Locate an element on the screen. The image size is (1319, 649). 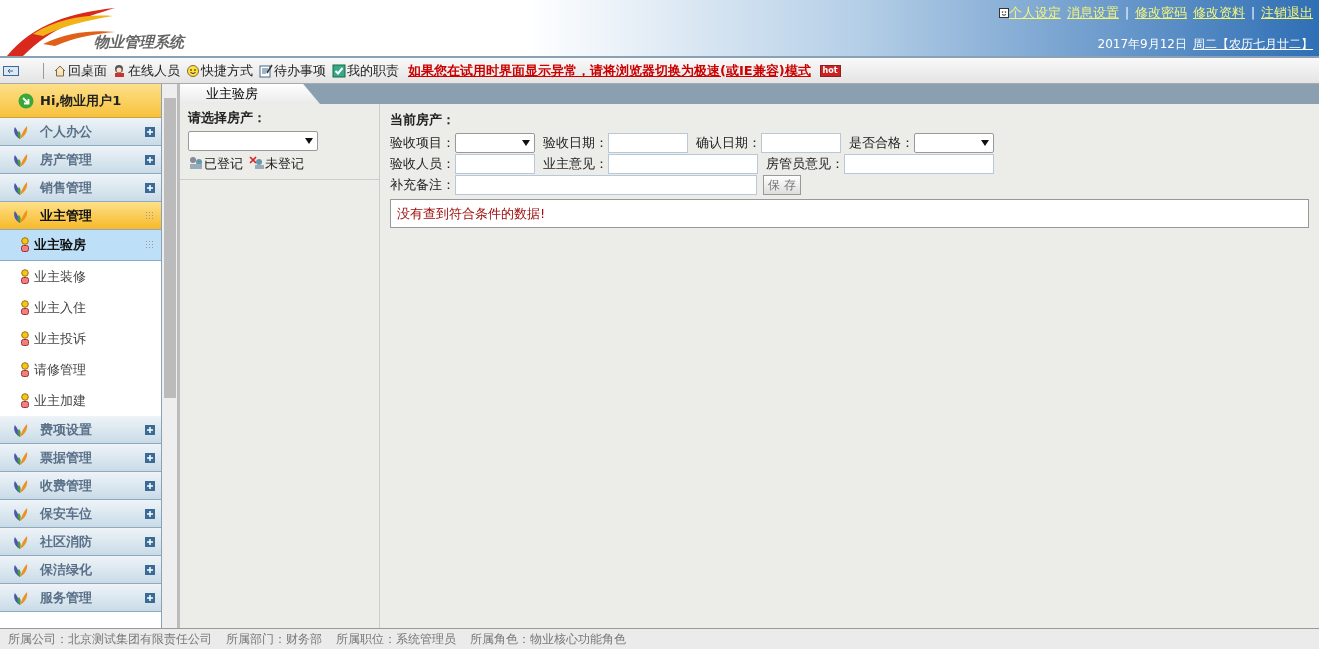
people-cross-icon is located at coordinates (257, 163).